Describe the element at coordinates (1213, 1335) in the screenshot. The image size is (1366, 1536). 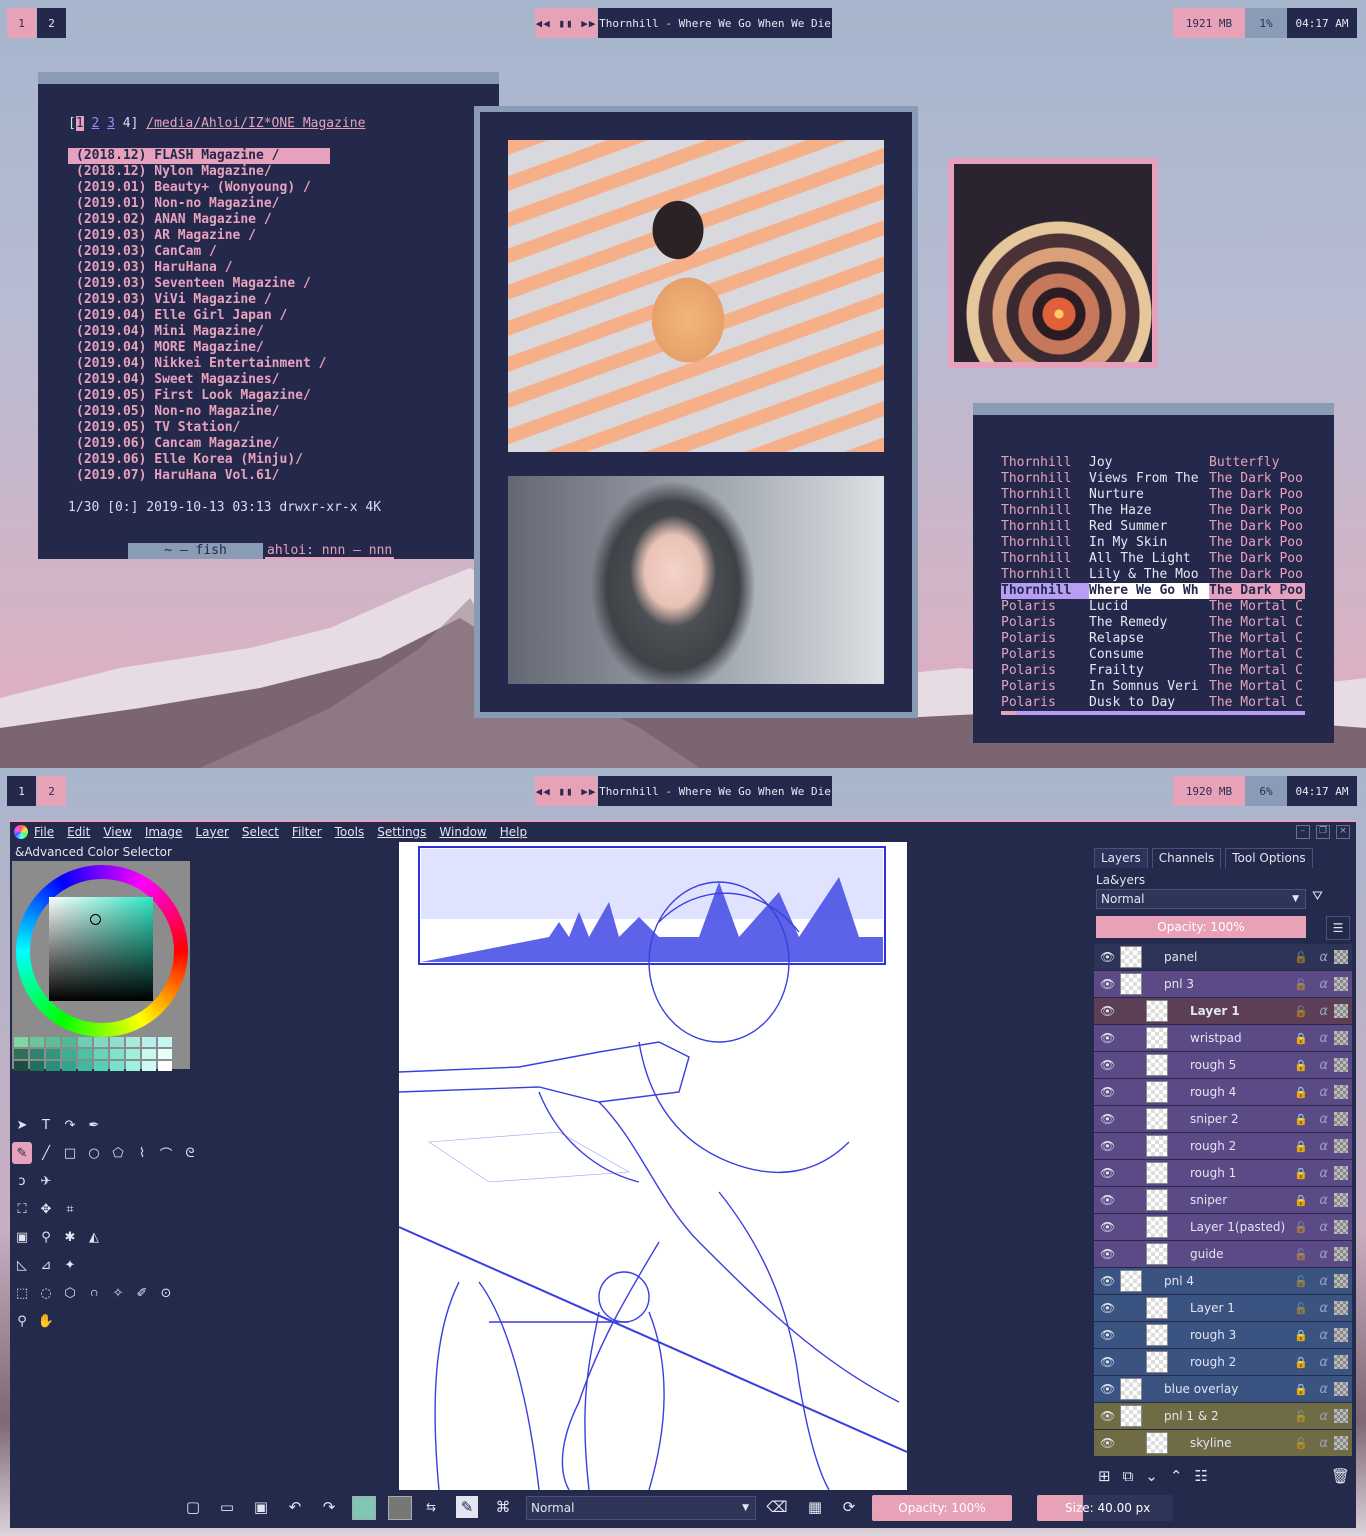
I see `layer-name: rough 3` at that location.